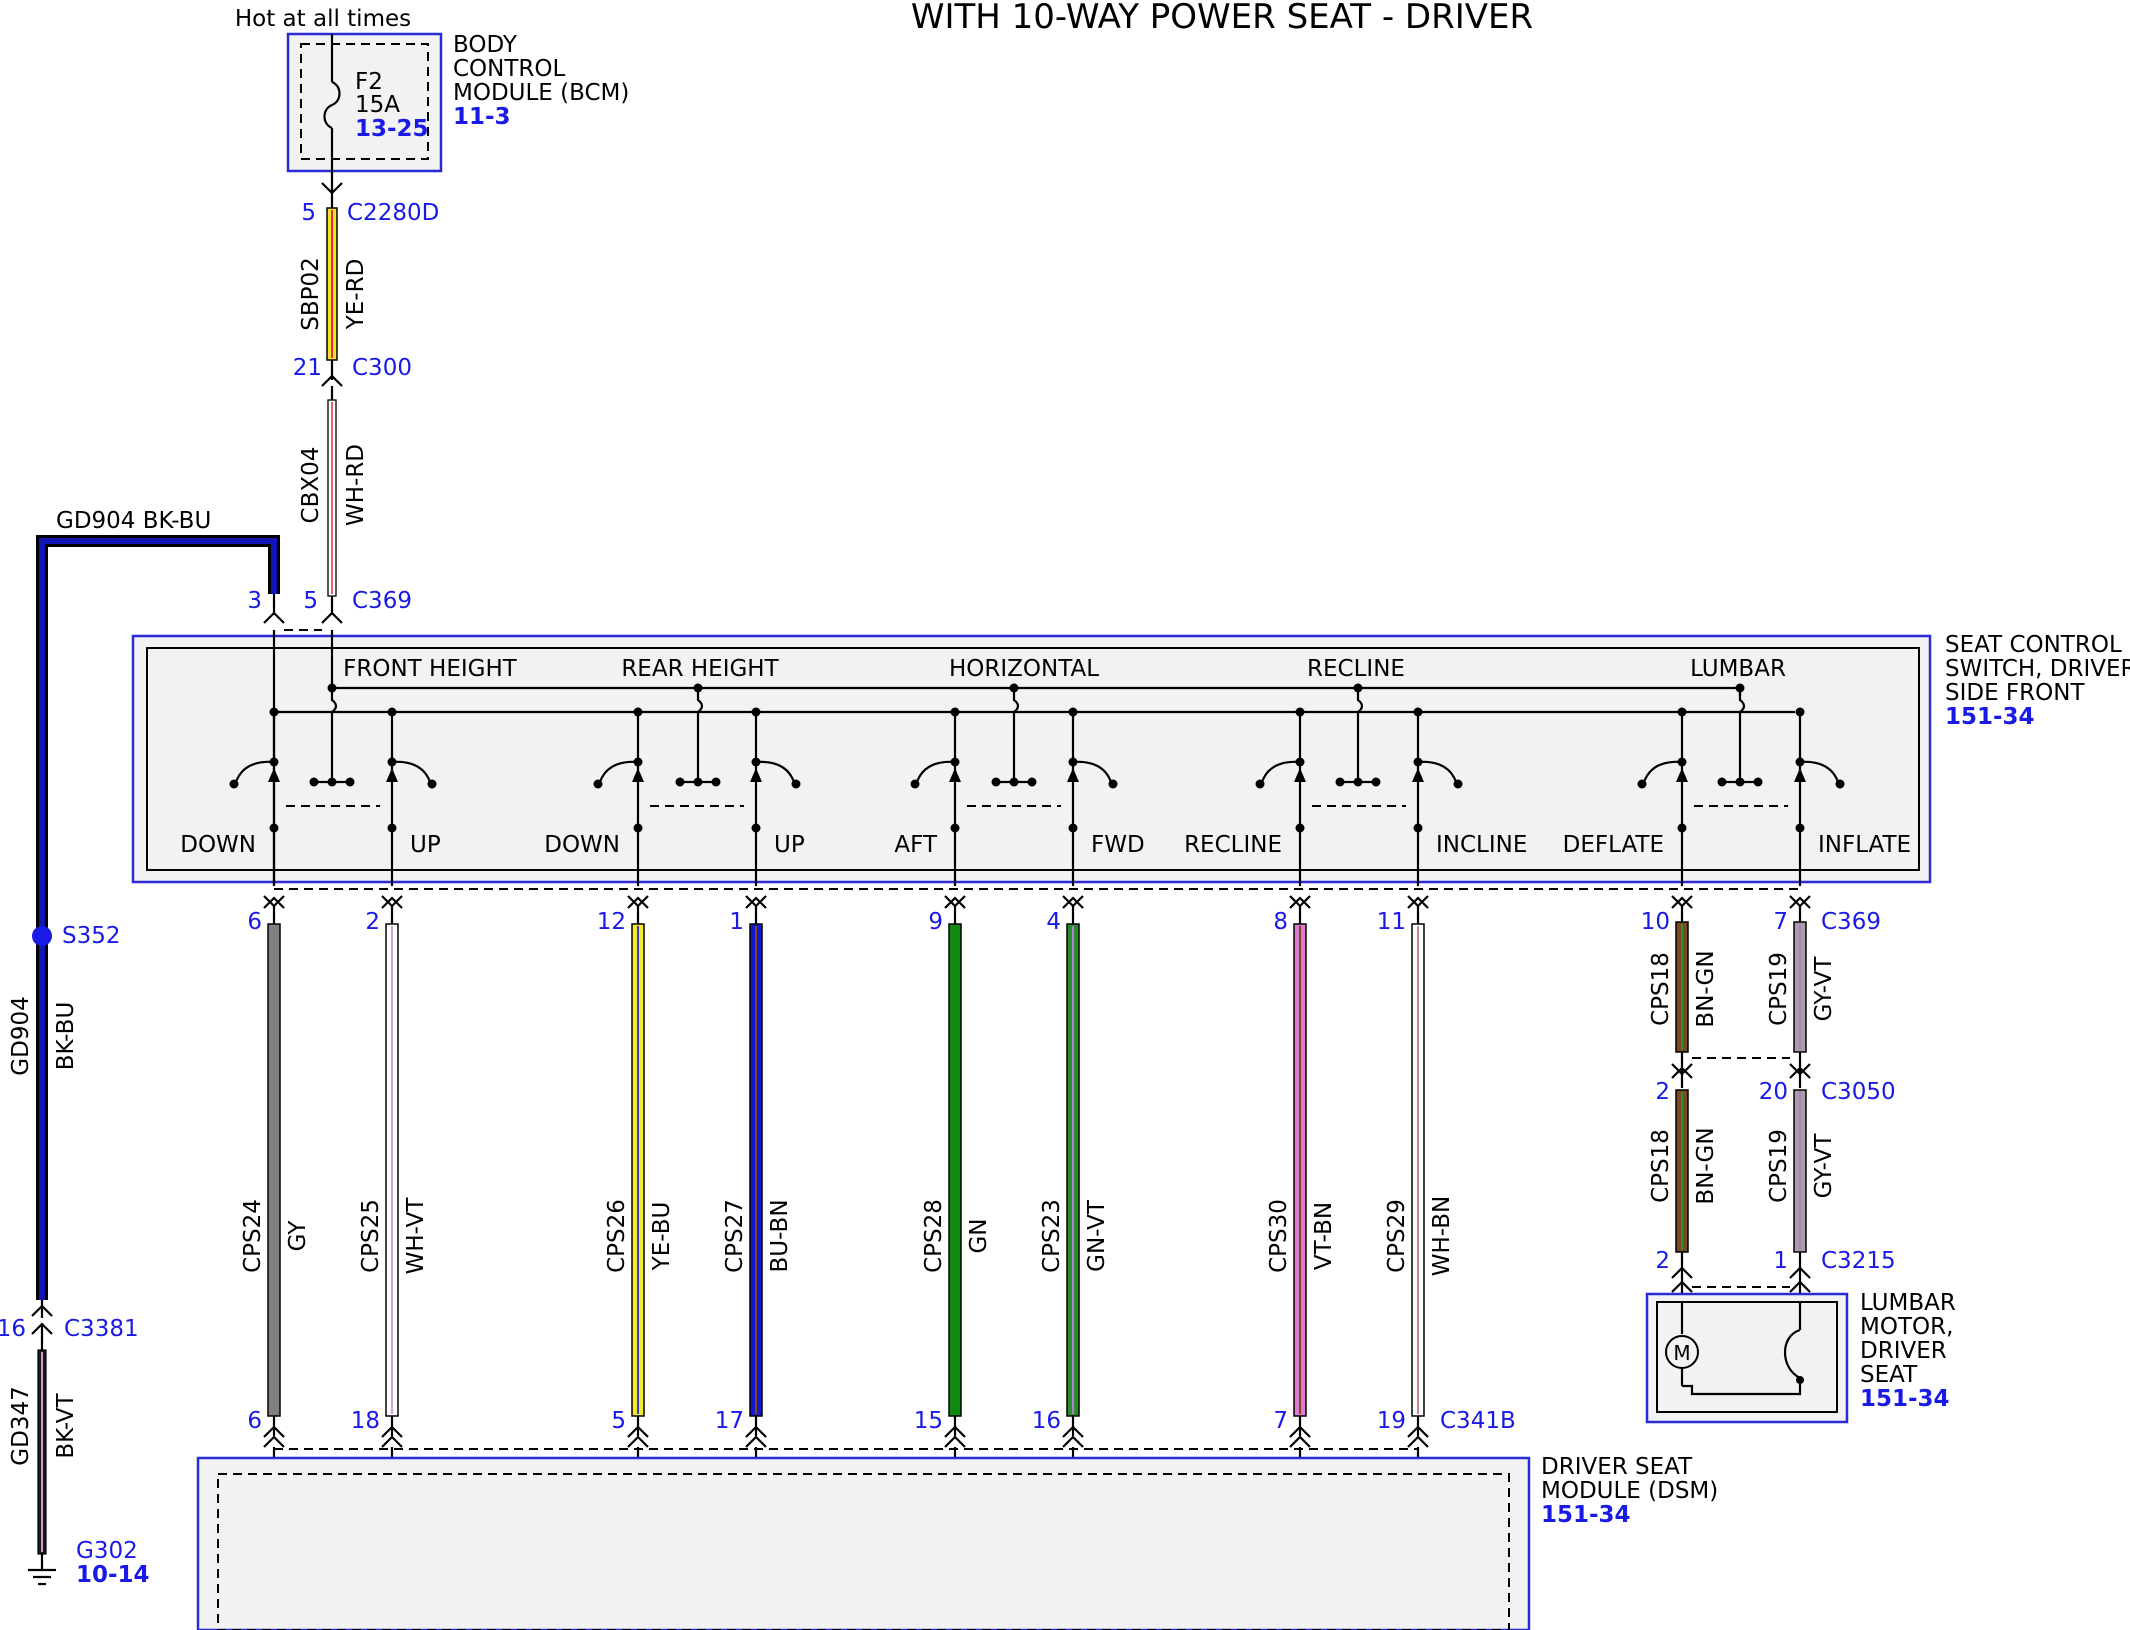 Image resolution: width=2130 pixels, height=1630 pixels. Describe the element at coordinates (425, 845) in the screenshot. I see `switch-direction-right: UP` at that location.